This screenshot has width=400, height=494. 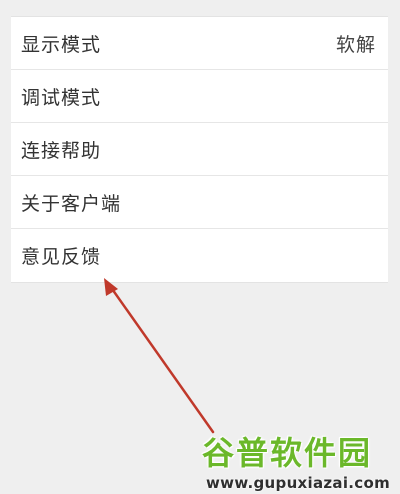 What do you see at coordinates (199, 96) in the screenshot?
I see `menu-item-debug-mode: 调试模式` at bounding box center [199, 96].